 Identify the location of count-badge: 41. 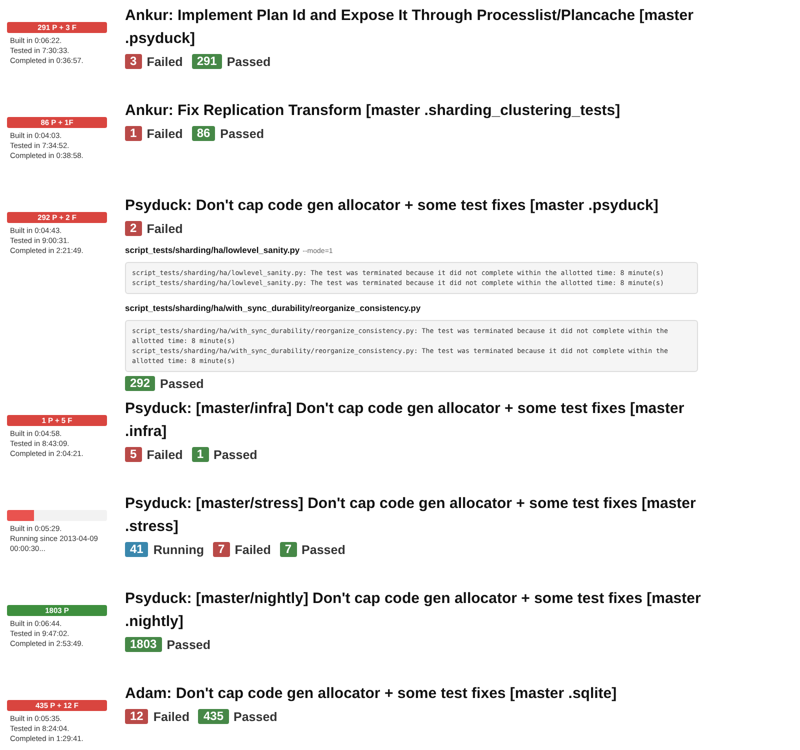
(136, 549).